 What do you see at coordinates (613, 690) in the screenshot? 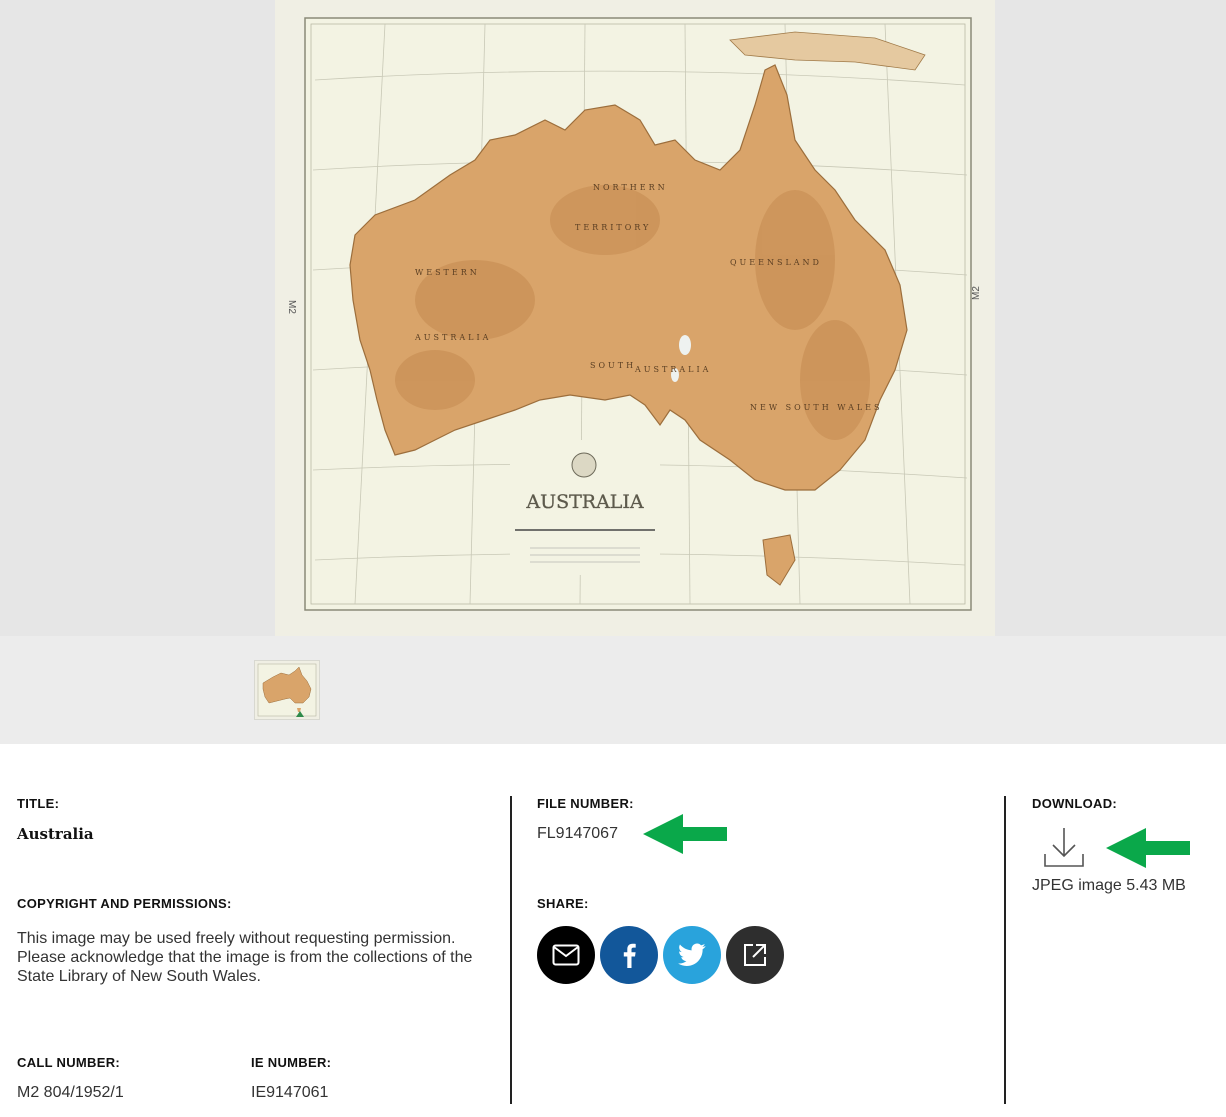
I see `thumbnail-strip` at bounding box center [613, 690].